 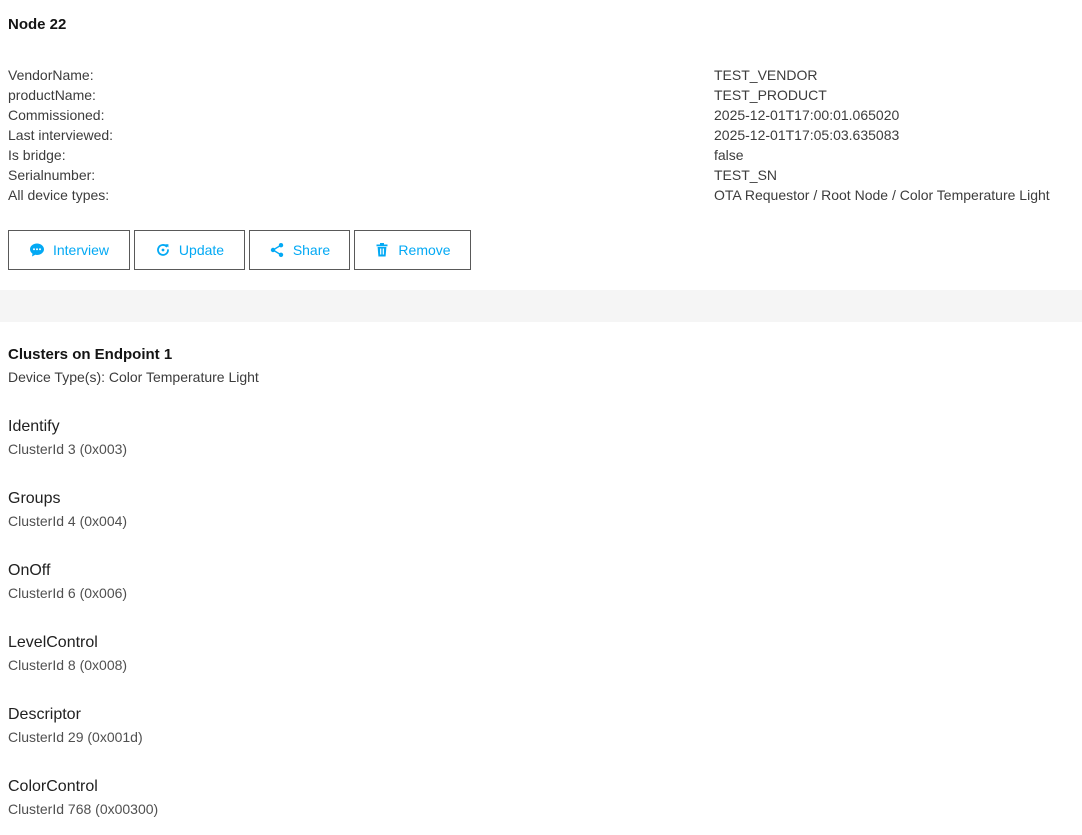 What do you see at coordinates (34, 426) in the screenshot?
I see `cluster-name: Identify` at bounding box center [34, 426].